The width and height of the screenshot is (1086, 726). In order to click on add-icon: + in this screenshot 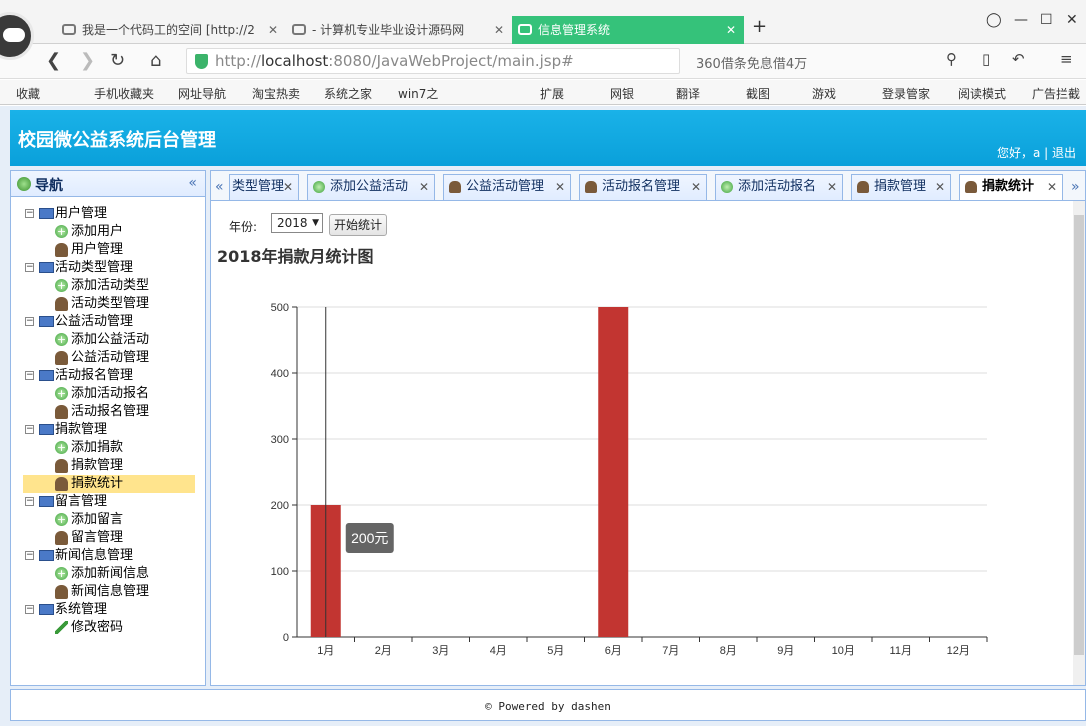, I will do `click(61, 231)`.